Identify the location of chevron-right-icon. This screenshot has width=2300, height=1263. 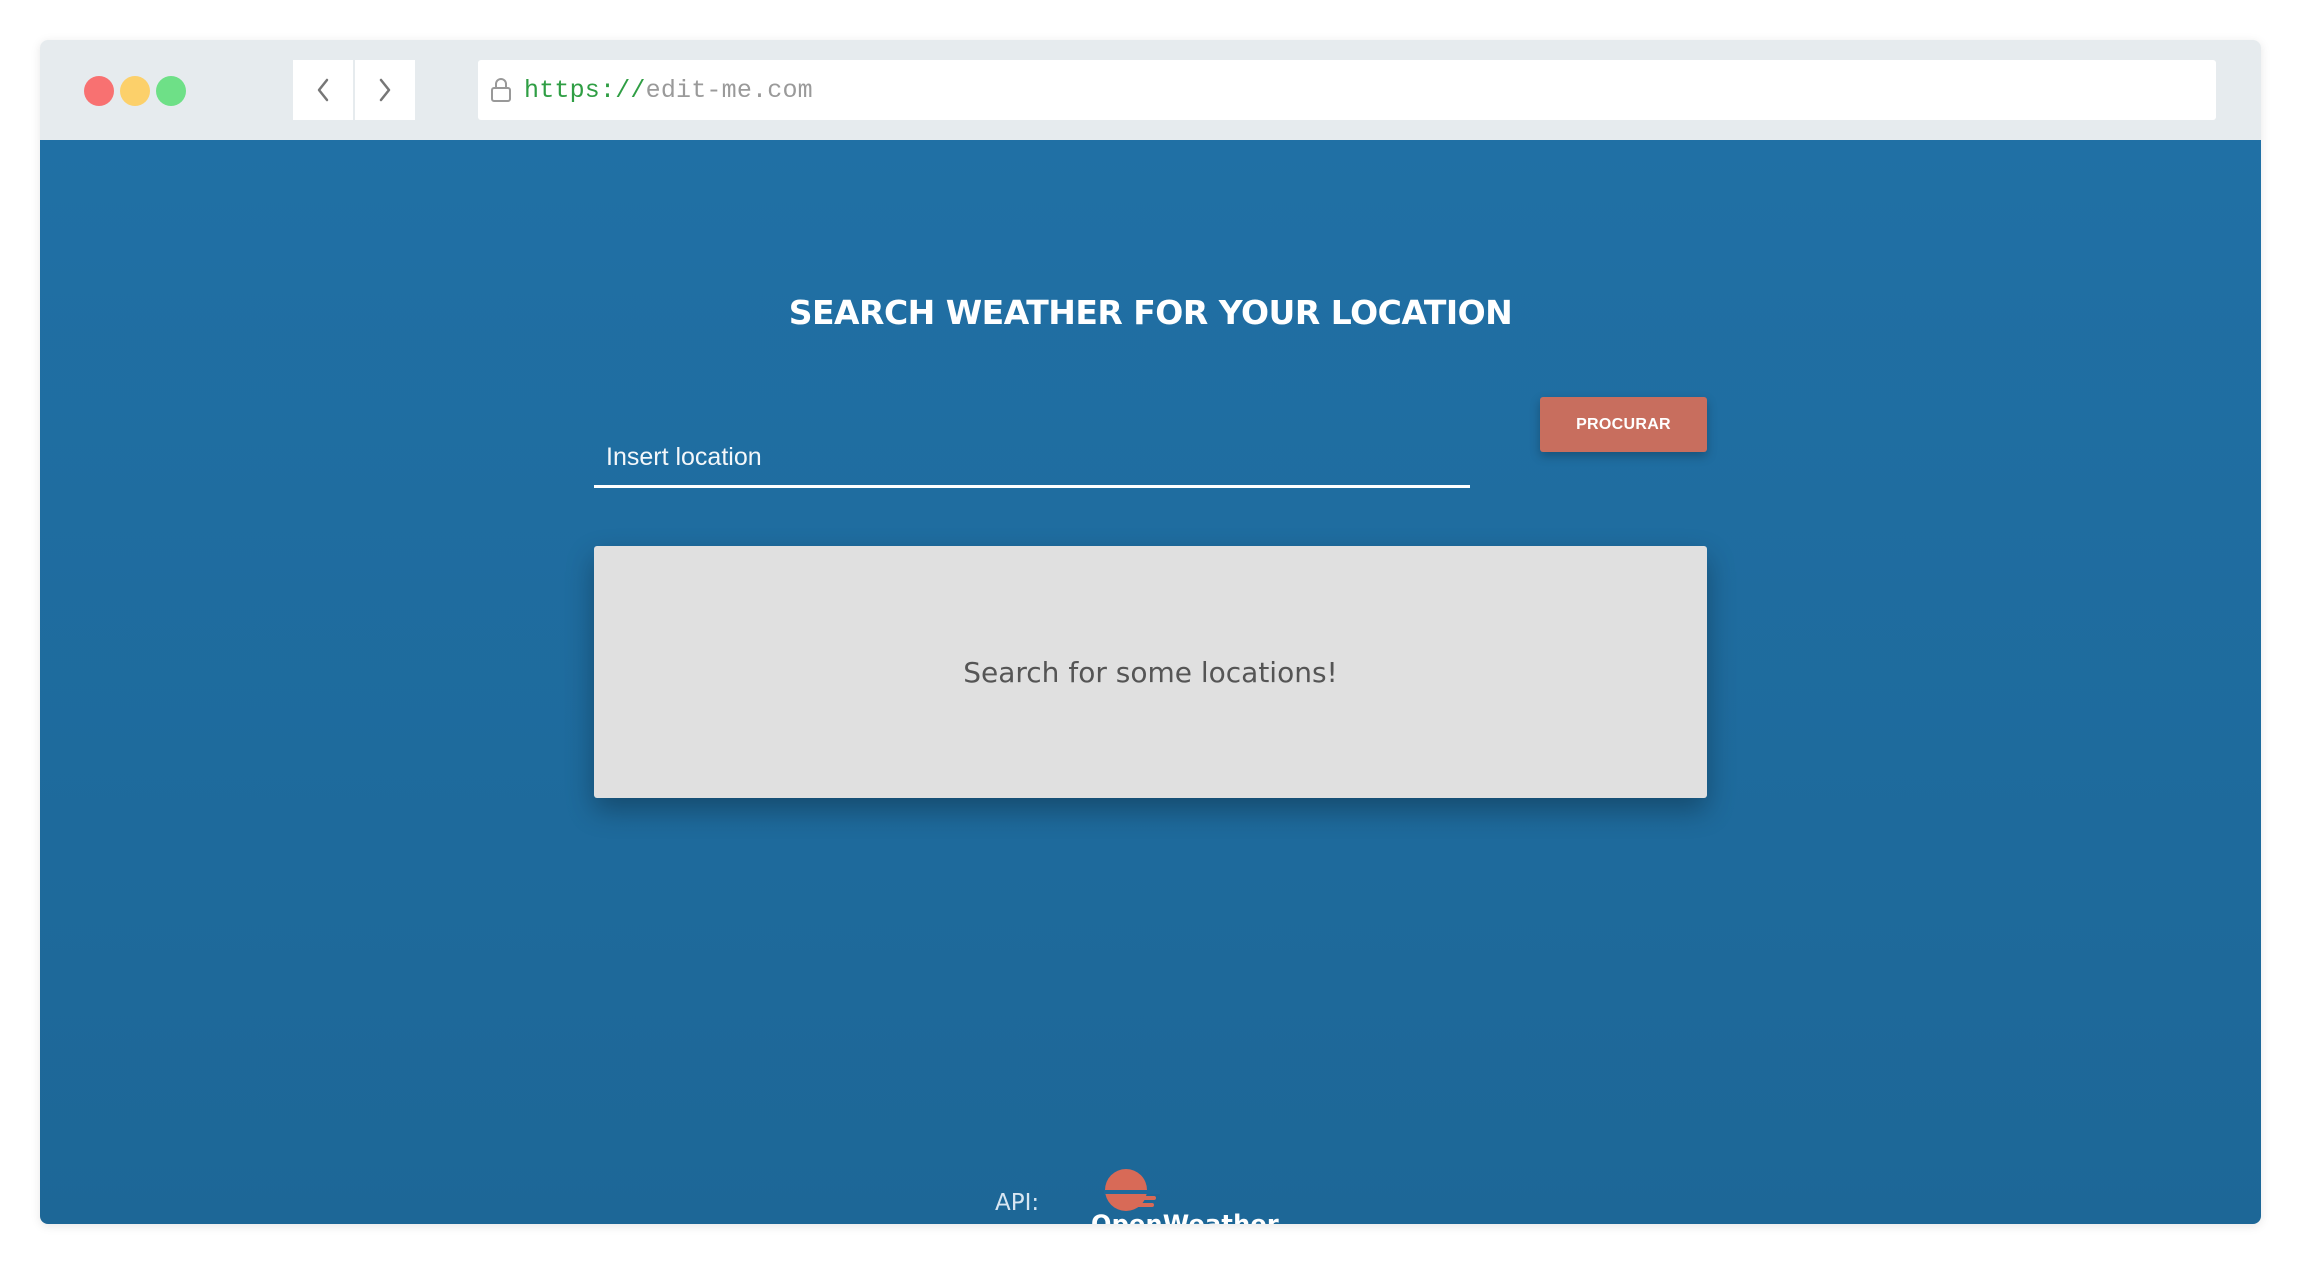
(385, 90).